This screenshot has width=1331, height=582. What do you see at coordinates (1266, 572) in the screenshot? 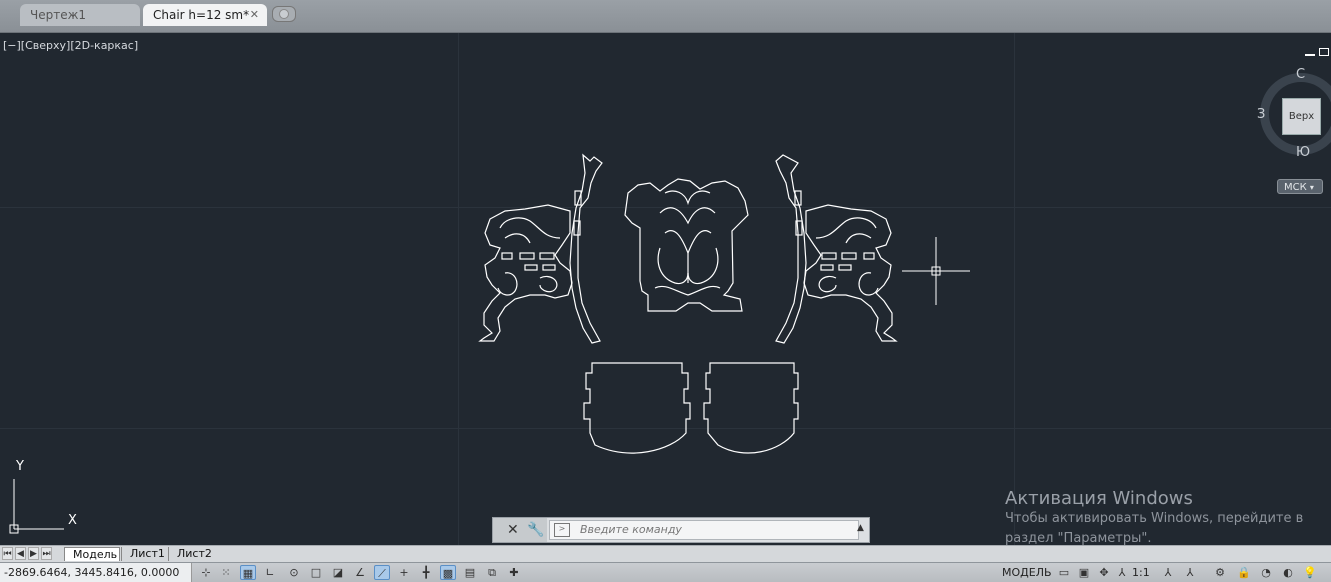
I see `hardware-acceleration-icon: ◔` at bounding box center [1266, 572].